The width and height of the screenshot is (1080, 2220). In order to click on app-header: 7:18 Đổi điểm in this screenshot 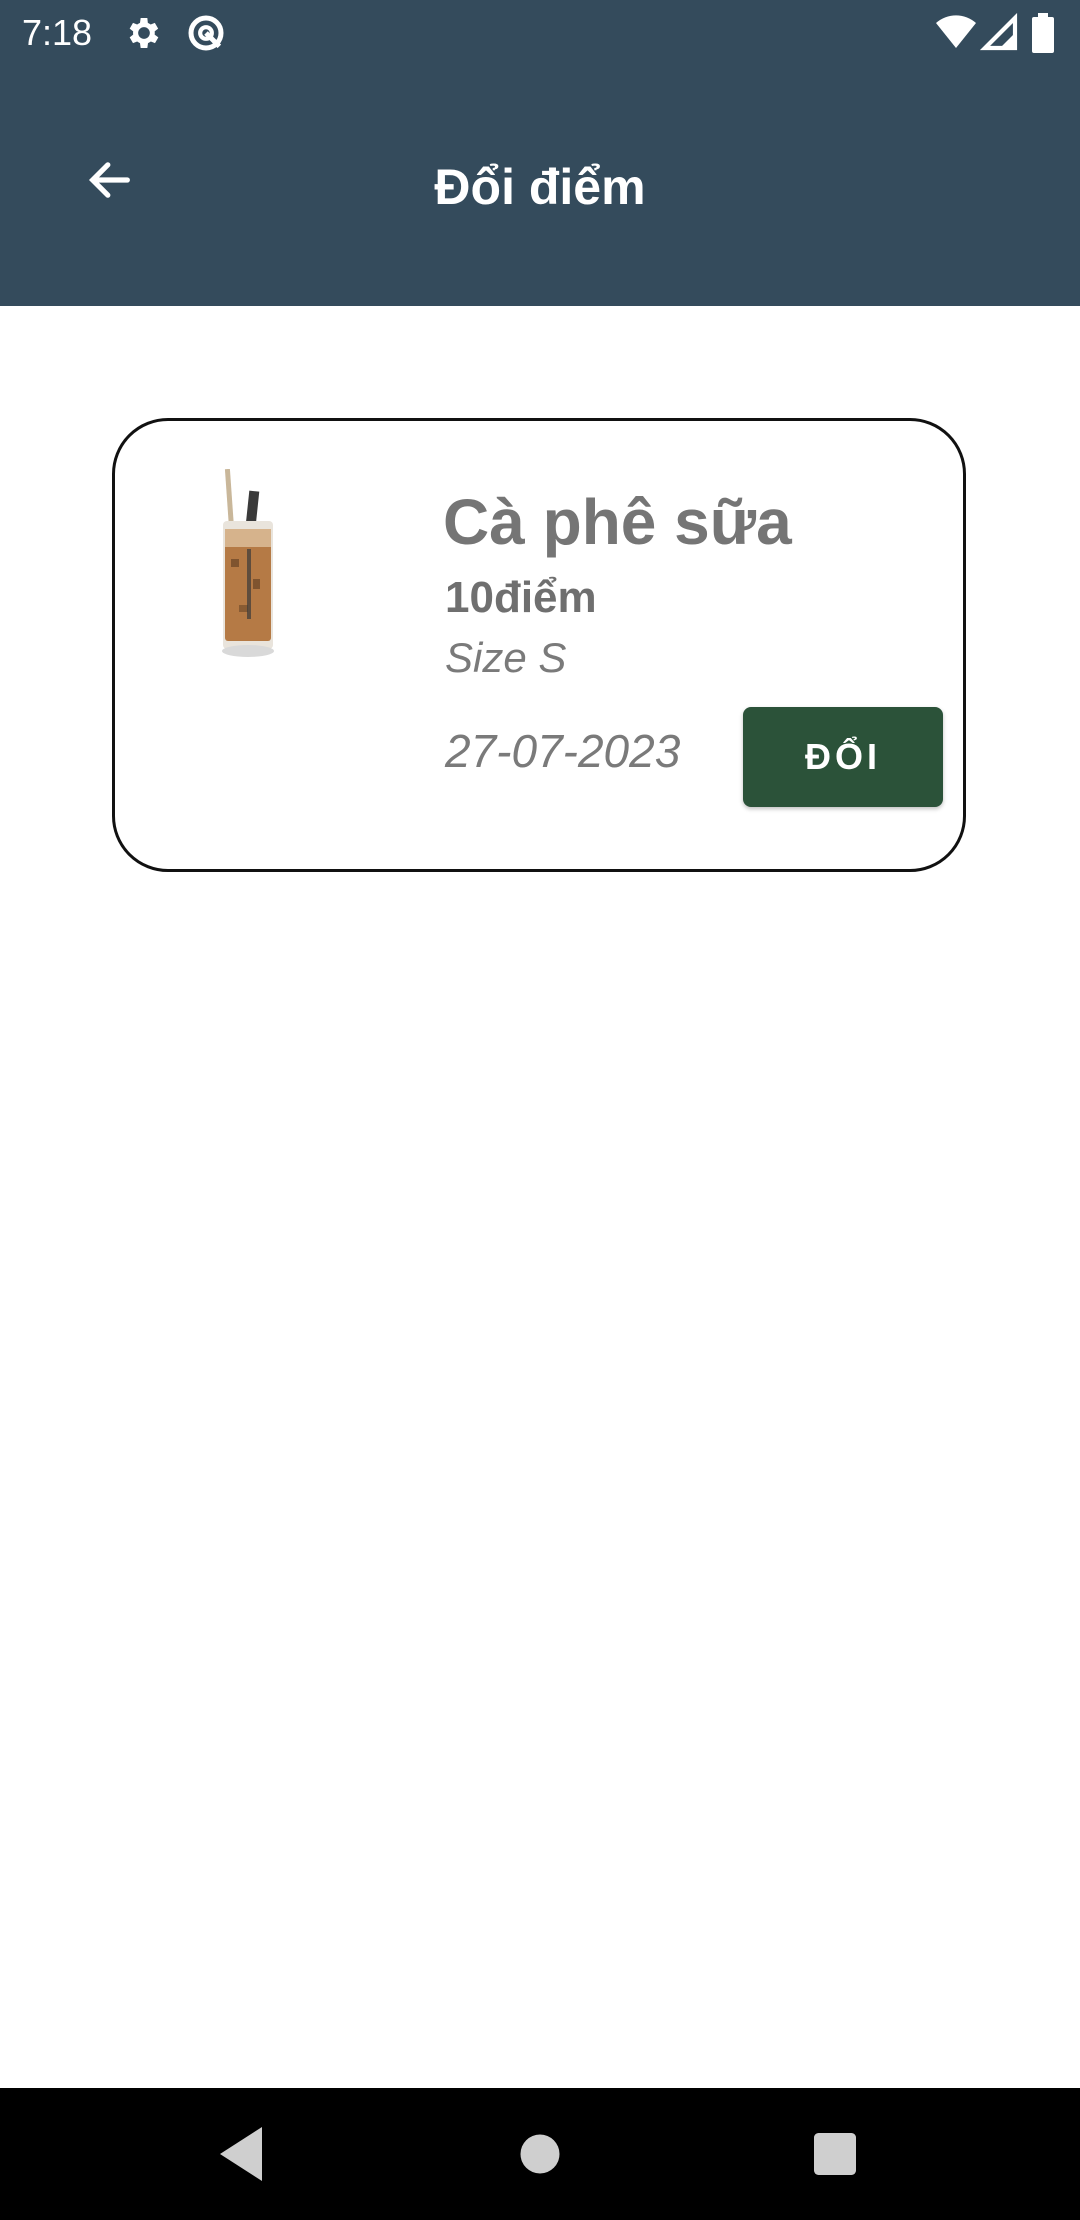, I will do `click(540, 153)`.